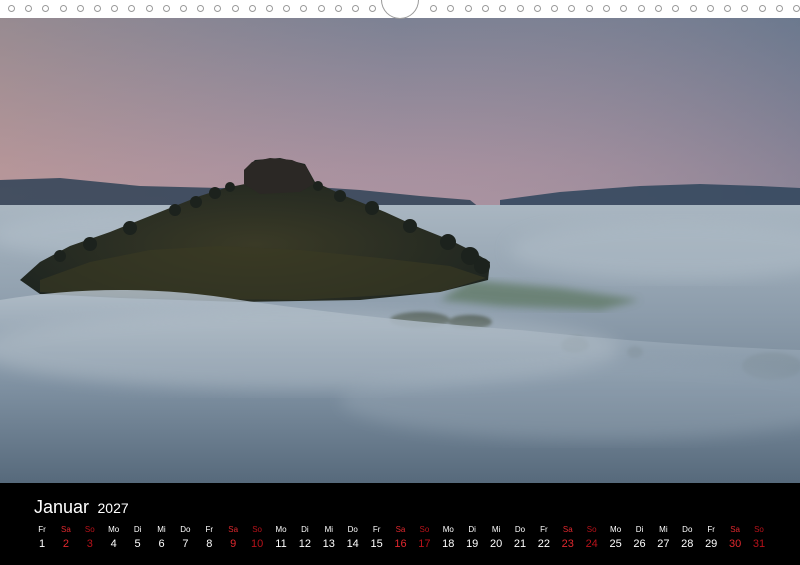  Describe the element at coordinates (376, 544) in the screenshot. I see `day-number: 15` at that location.